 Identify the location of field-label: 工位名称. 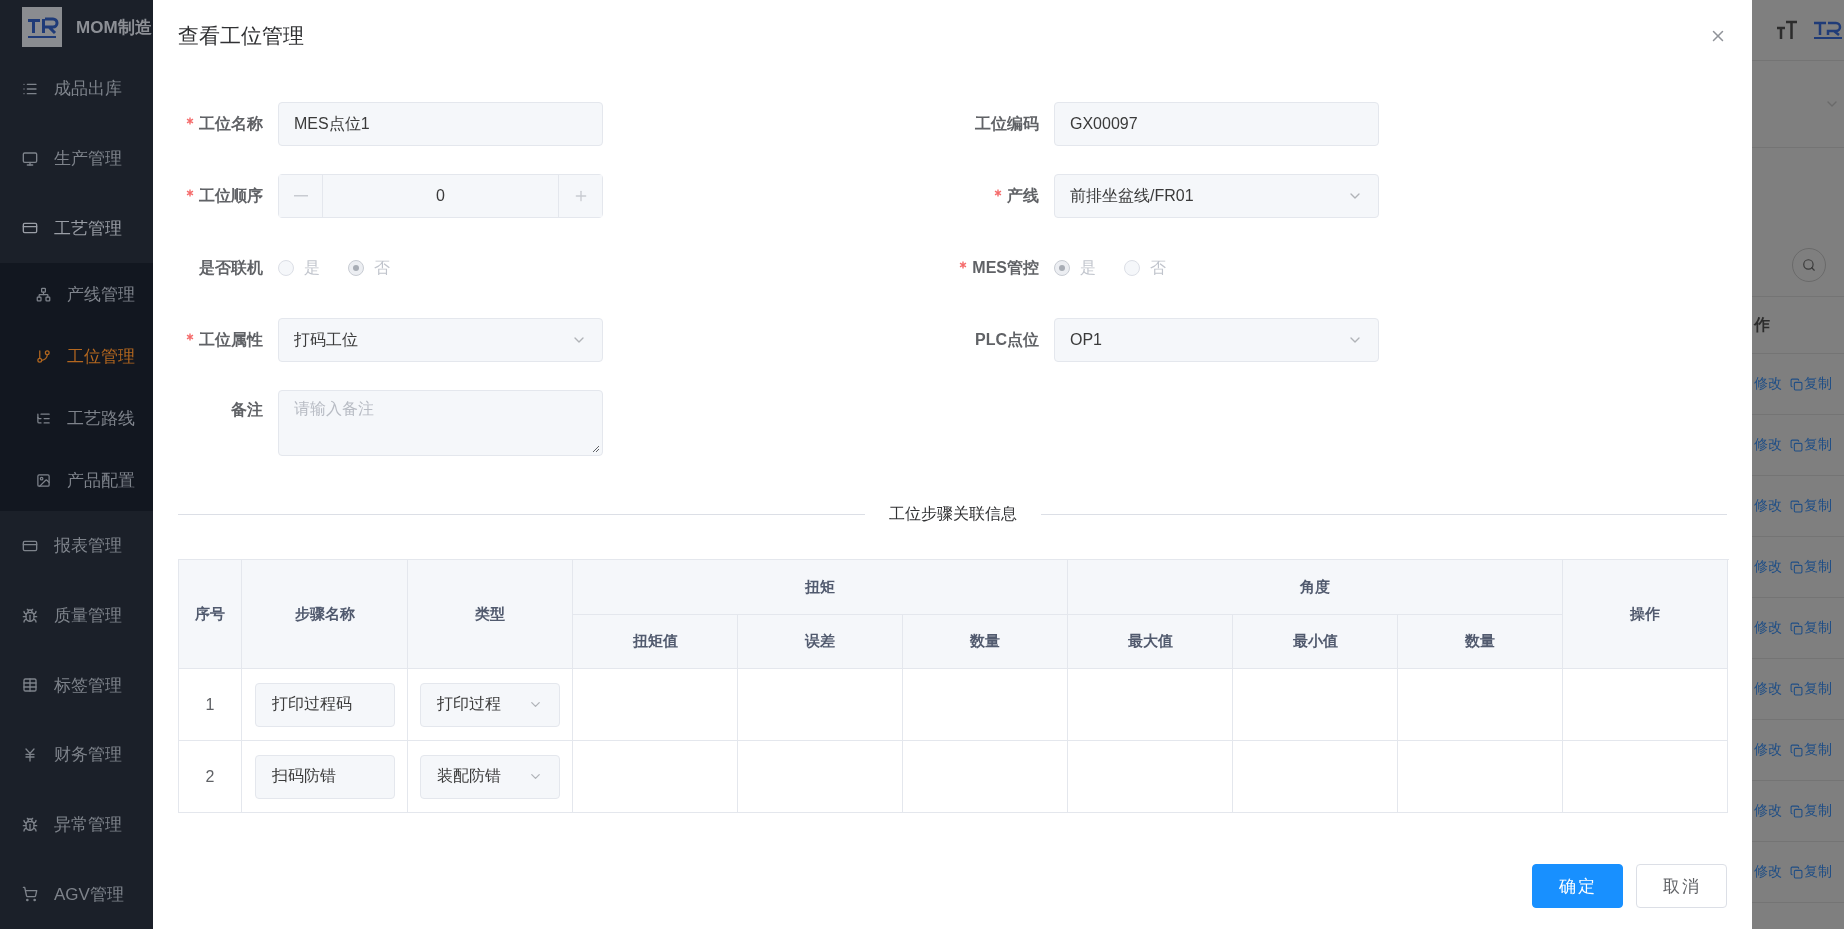
(228, 124).